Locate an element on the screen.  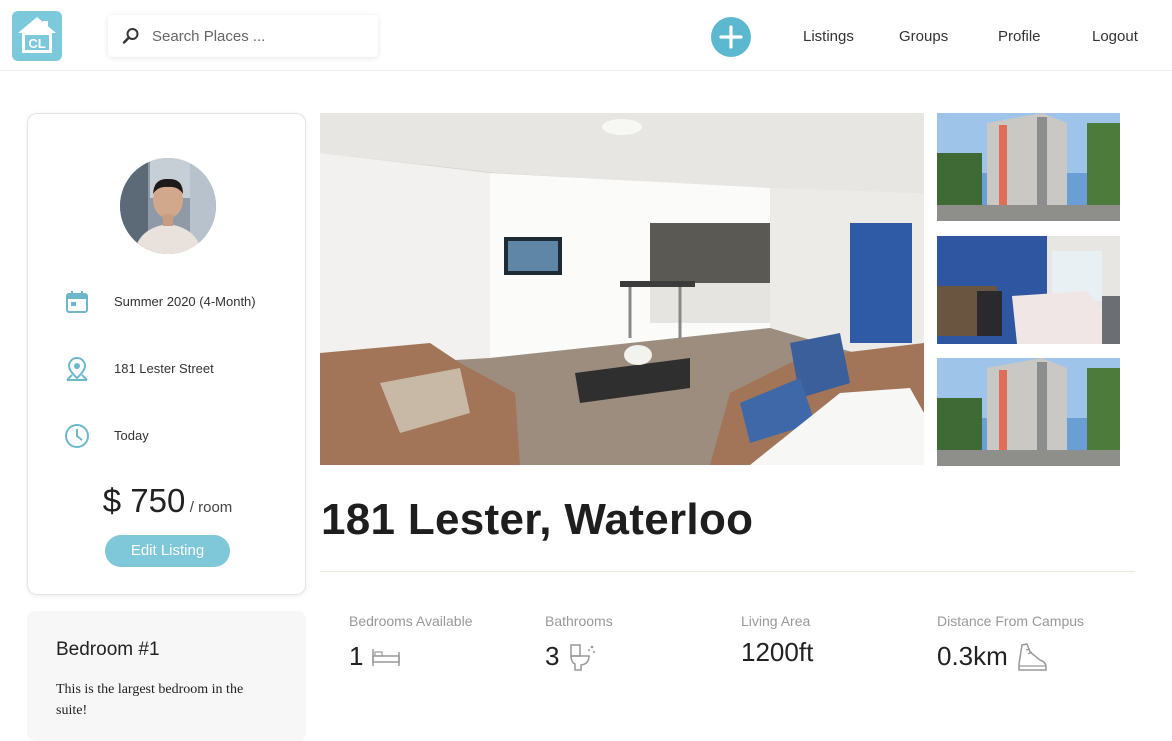
clock-icon is located at coordinates (77, 436).